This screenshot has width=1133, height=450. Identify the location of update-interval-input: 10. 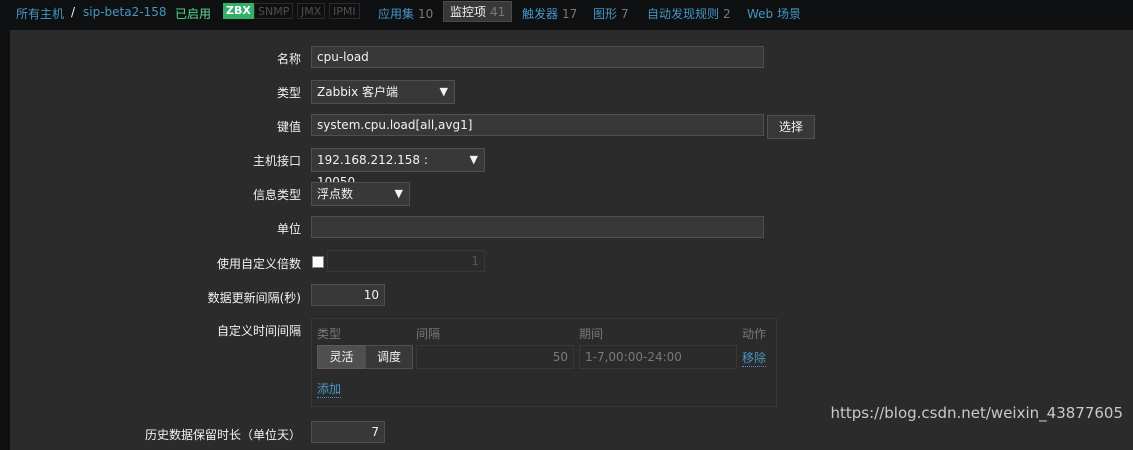
(348, 295).